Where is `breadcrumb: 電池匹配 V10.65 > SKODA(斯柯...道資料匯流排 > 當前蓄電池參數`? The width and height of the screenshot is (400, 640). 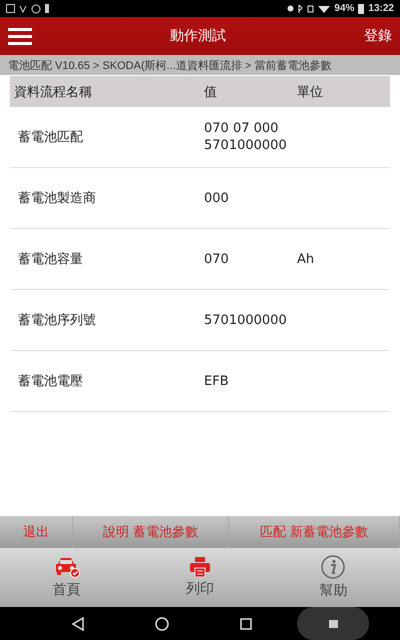
breadcrumb: 電池匹配 V10.65 > SKODA(斯柯...道資料匯流排 > 當前蓄電池參數 is located at coordinates (200, 65).